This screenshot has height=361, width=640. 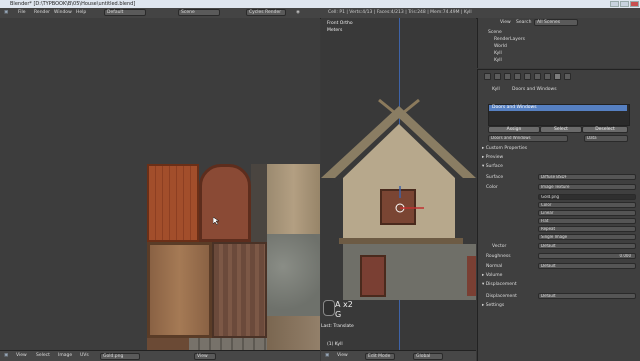 I want to click on world-tab-icon, so click(x=517, y=76).